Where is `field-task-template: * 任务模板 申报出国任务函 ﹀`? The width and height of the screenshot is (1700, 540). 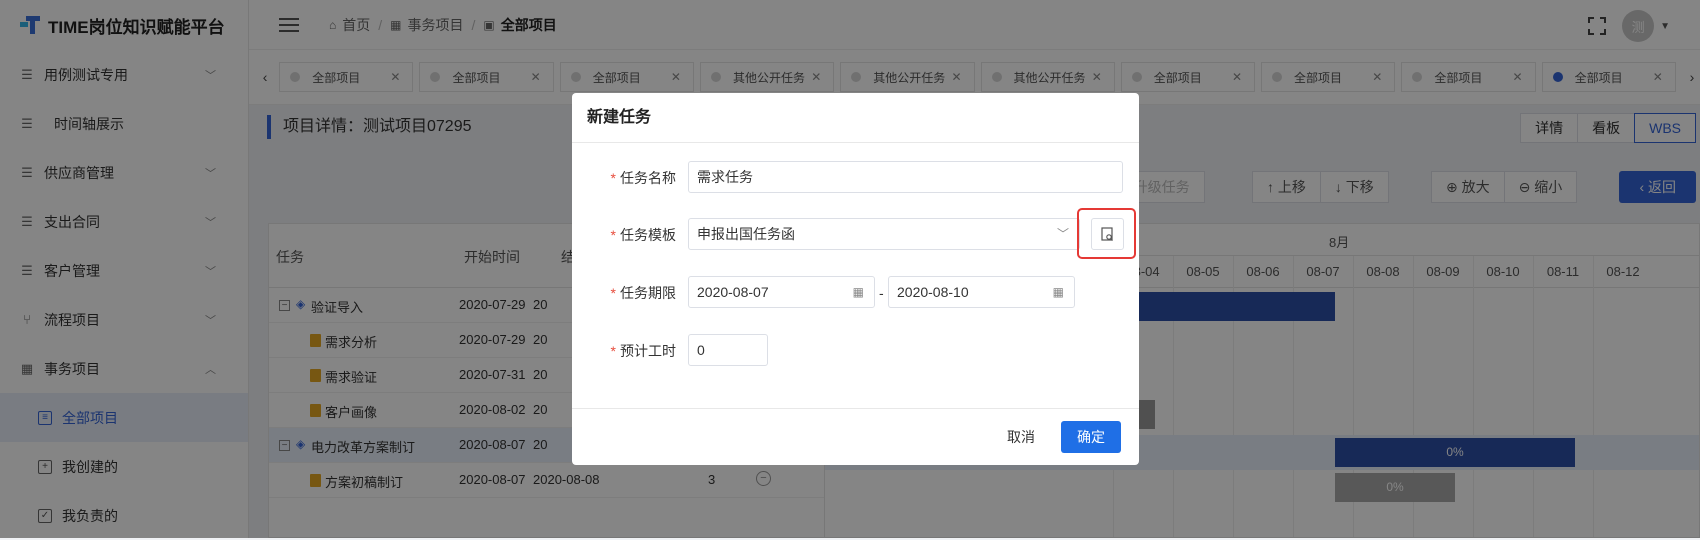 field-task-template: * 任务模板 申报出国任务函 ﹀ is located at coordinates (855, 233).